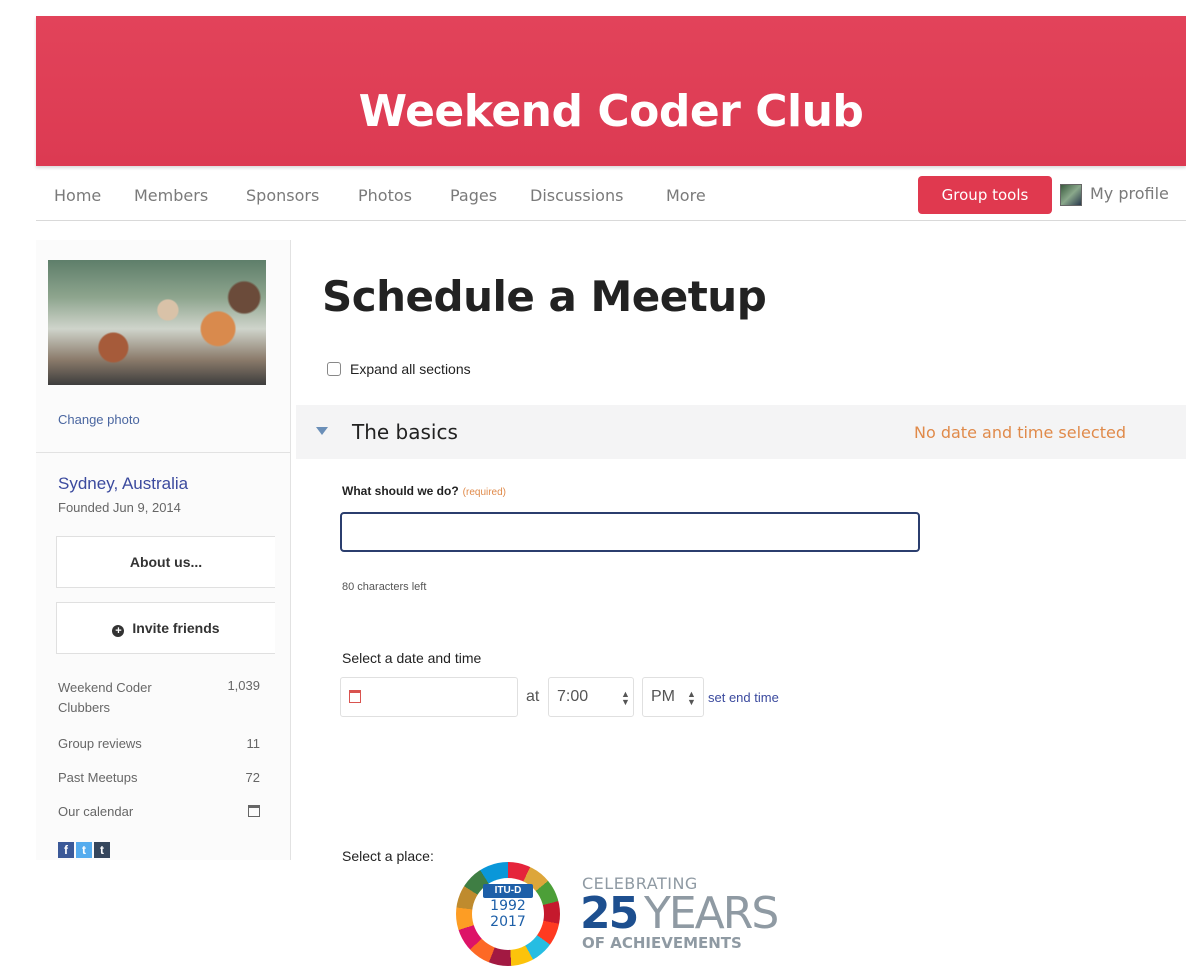 The width and height of the screenshot is (1186, 966). Describe the element at coordinates (384, 587) in the screenshot. I see `characters-left: 80 characters left` at that location.